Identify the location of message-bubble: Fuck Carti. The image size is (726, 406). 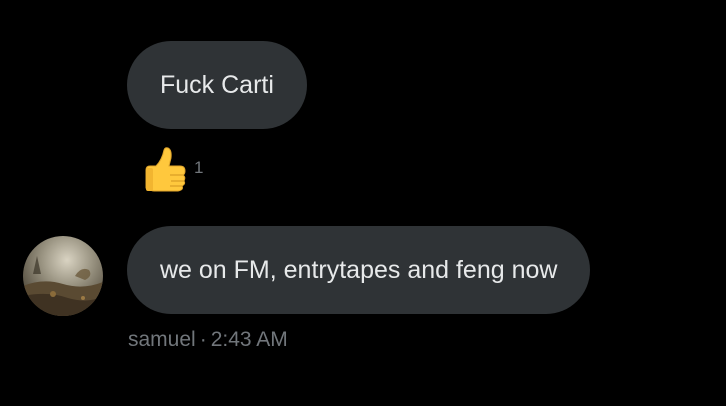
(217, 85).